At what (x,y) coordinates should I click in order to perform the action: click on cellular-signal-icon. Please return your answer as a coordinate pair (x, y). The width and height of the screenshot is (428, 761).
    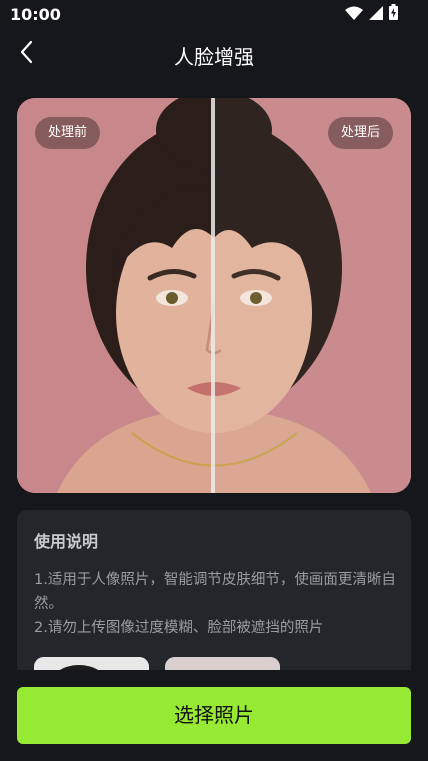
    Looking at the image, I should click on (376, 14).